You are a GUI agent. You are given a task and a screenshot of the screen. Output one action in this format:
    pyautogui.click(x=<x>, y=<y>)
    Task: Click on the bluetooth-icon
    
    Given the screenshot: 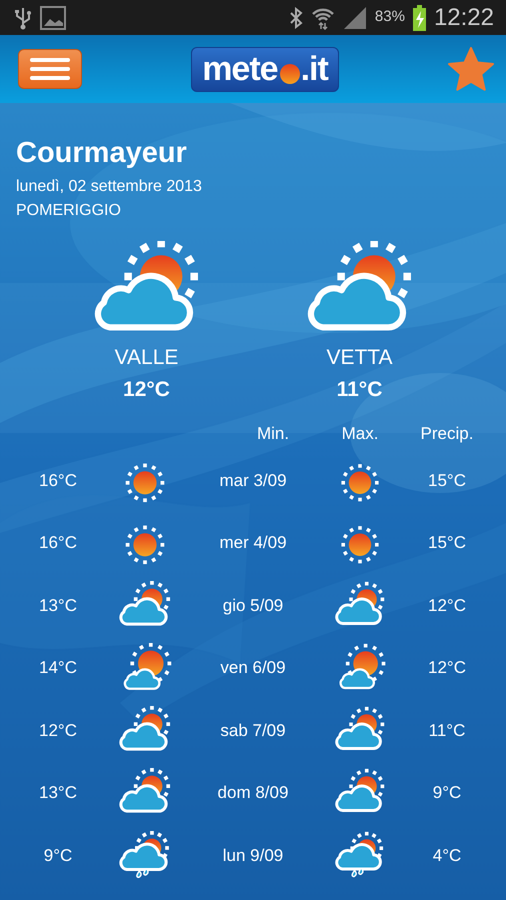 What is the action you would take?
    pyautogui.click(x=295, y=17)
    